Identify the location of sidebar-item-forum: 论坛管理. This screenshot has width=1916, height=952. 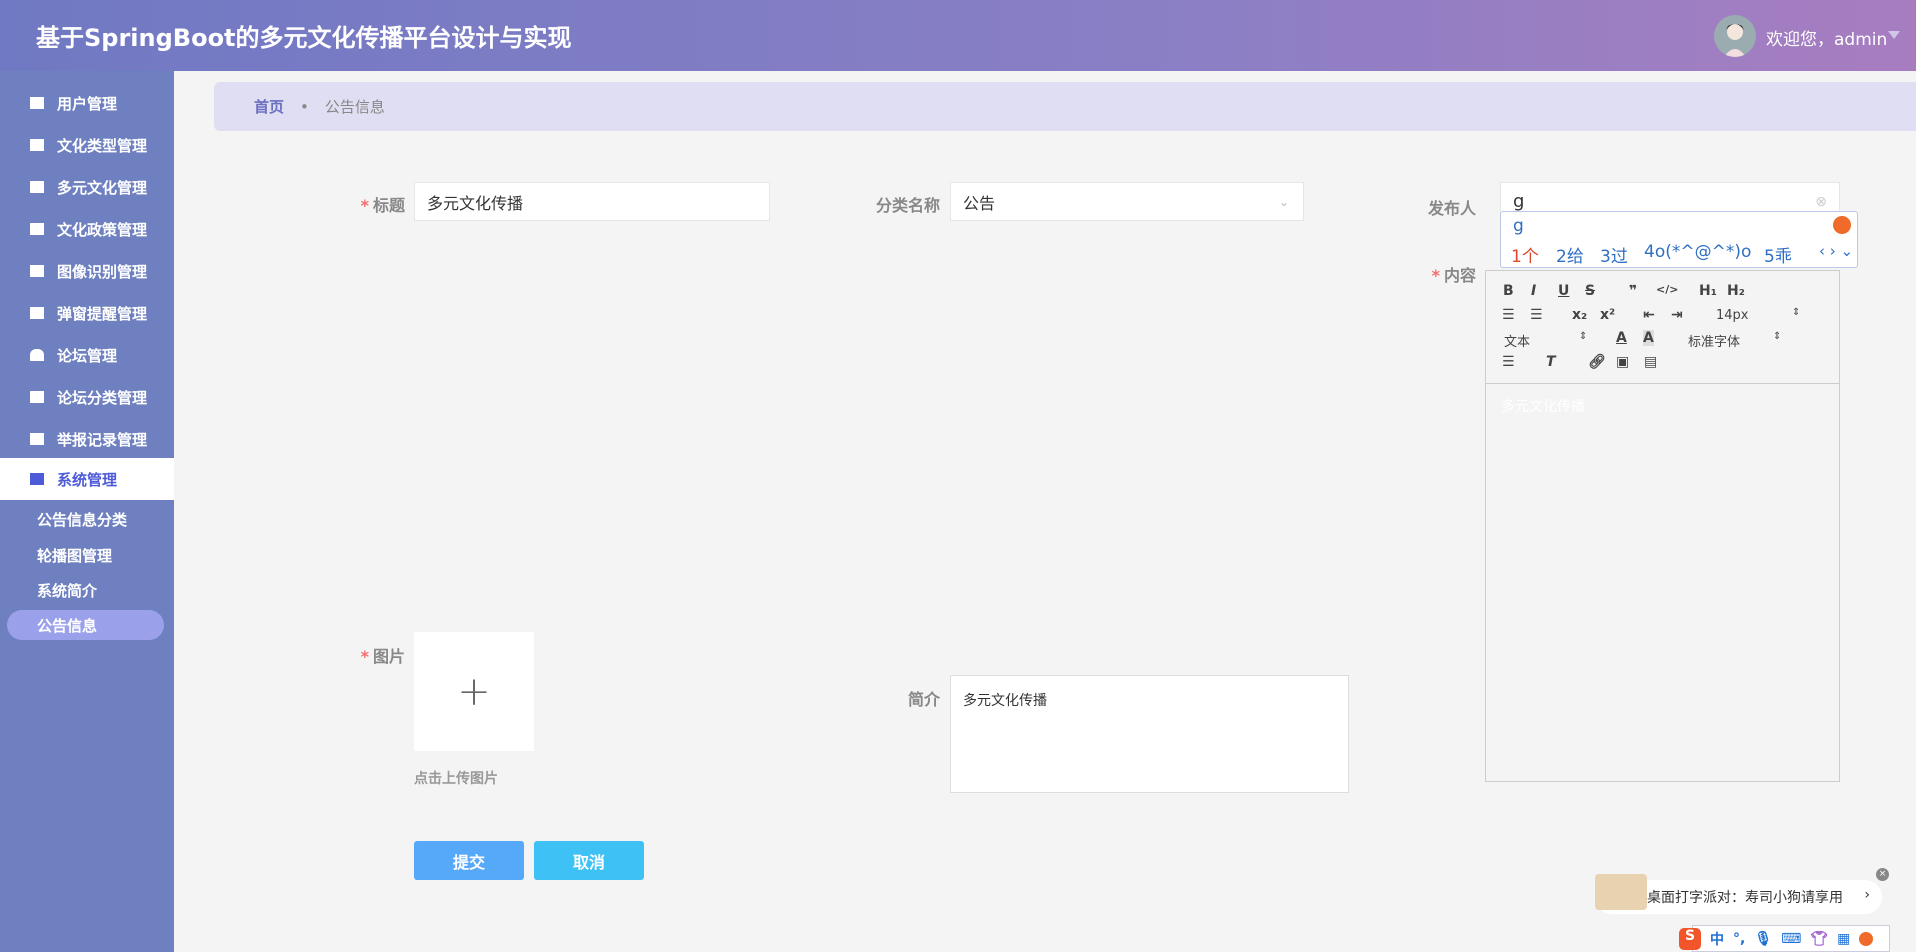
(87, 355).